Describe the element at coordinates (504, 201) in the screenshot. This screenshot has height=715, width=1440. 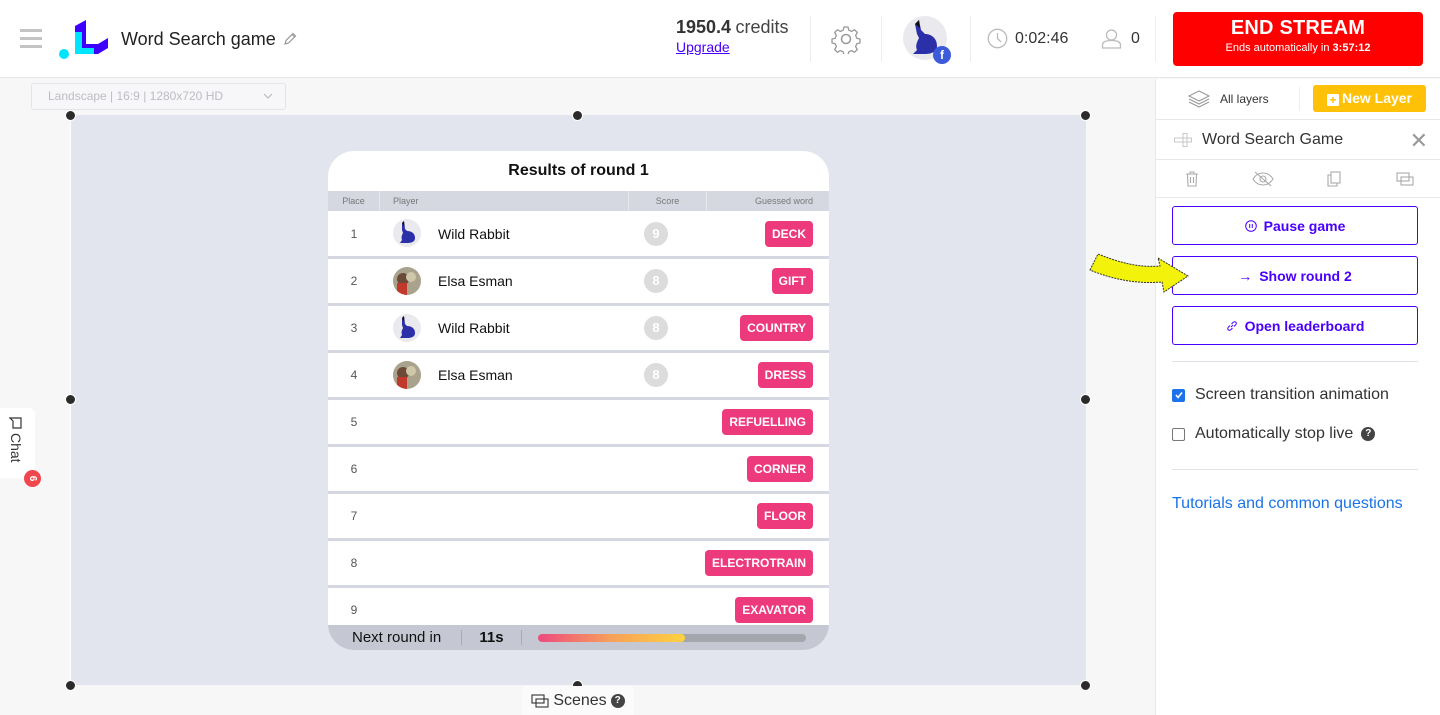
I see `header-player: Player` at that location.